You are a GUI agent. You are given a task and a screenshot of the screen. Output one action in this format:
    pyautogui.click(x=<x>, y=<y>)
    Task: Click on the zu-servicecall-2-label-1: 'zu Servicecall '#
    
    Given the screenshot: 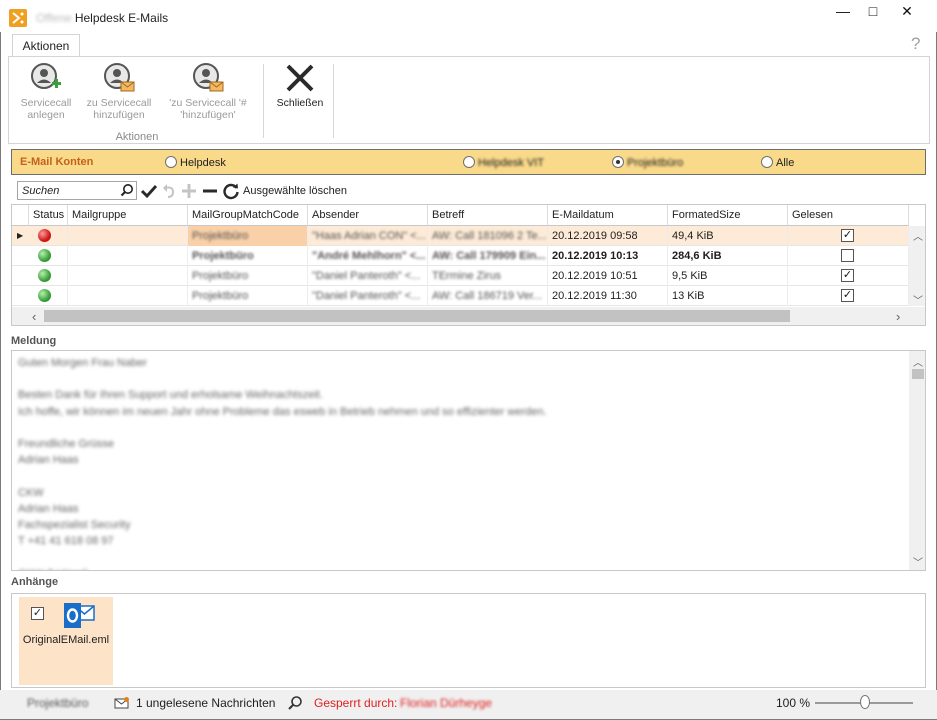 What is the action you would take?
    pyautogui.click(x=208, y=103)
    